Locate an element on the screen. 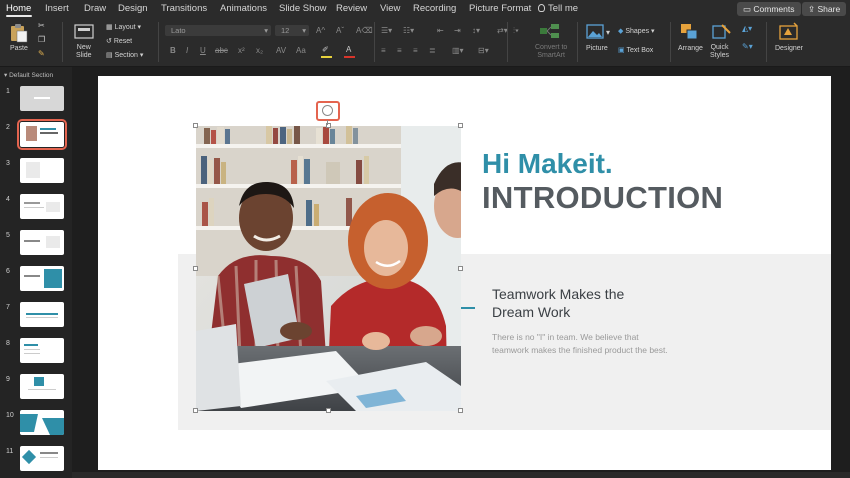 The height and width of the screenshot is (478, 850). text-spacing-icon: AV is located at coordinates (281, 50).